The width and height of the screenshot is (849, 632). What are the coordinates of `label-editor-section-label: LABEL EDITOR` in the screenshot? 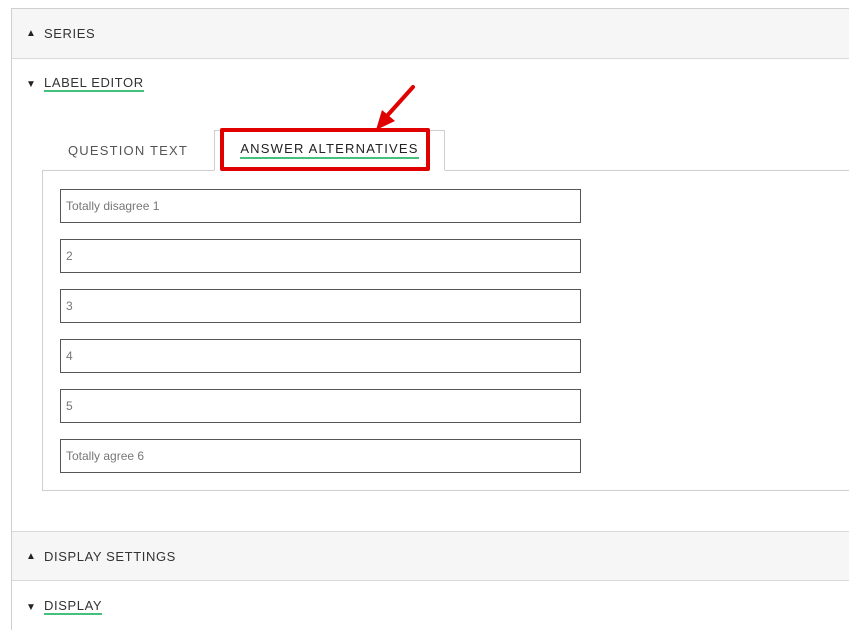 It's located at (94, 83).